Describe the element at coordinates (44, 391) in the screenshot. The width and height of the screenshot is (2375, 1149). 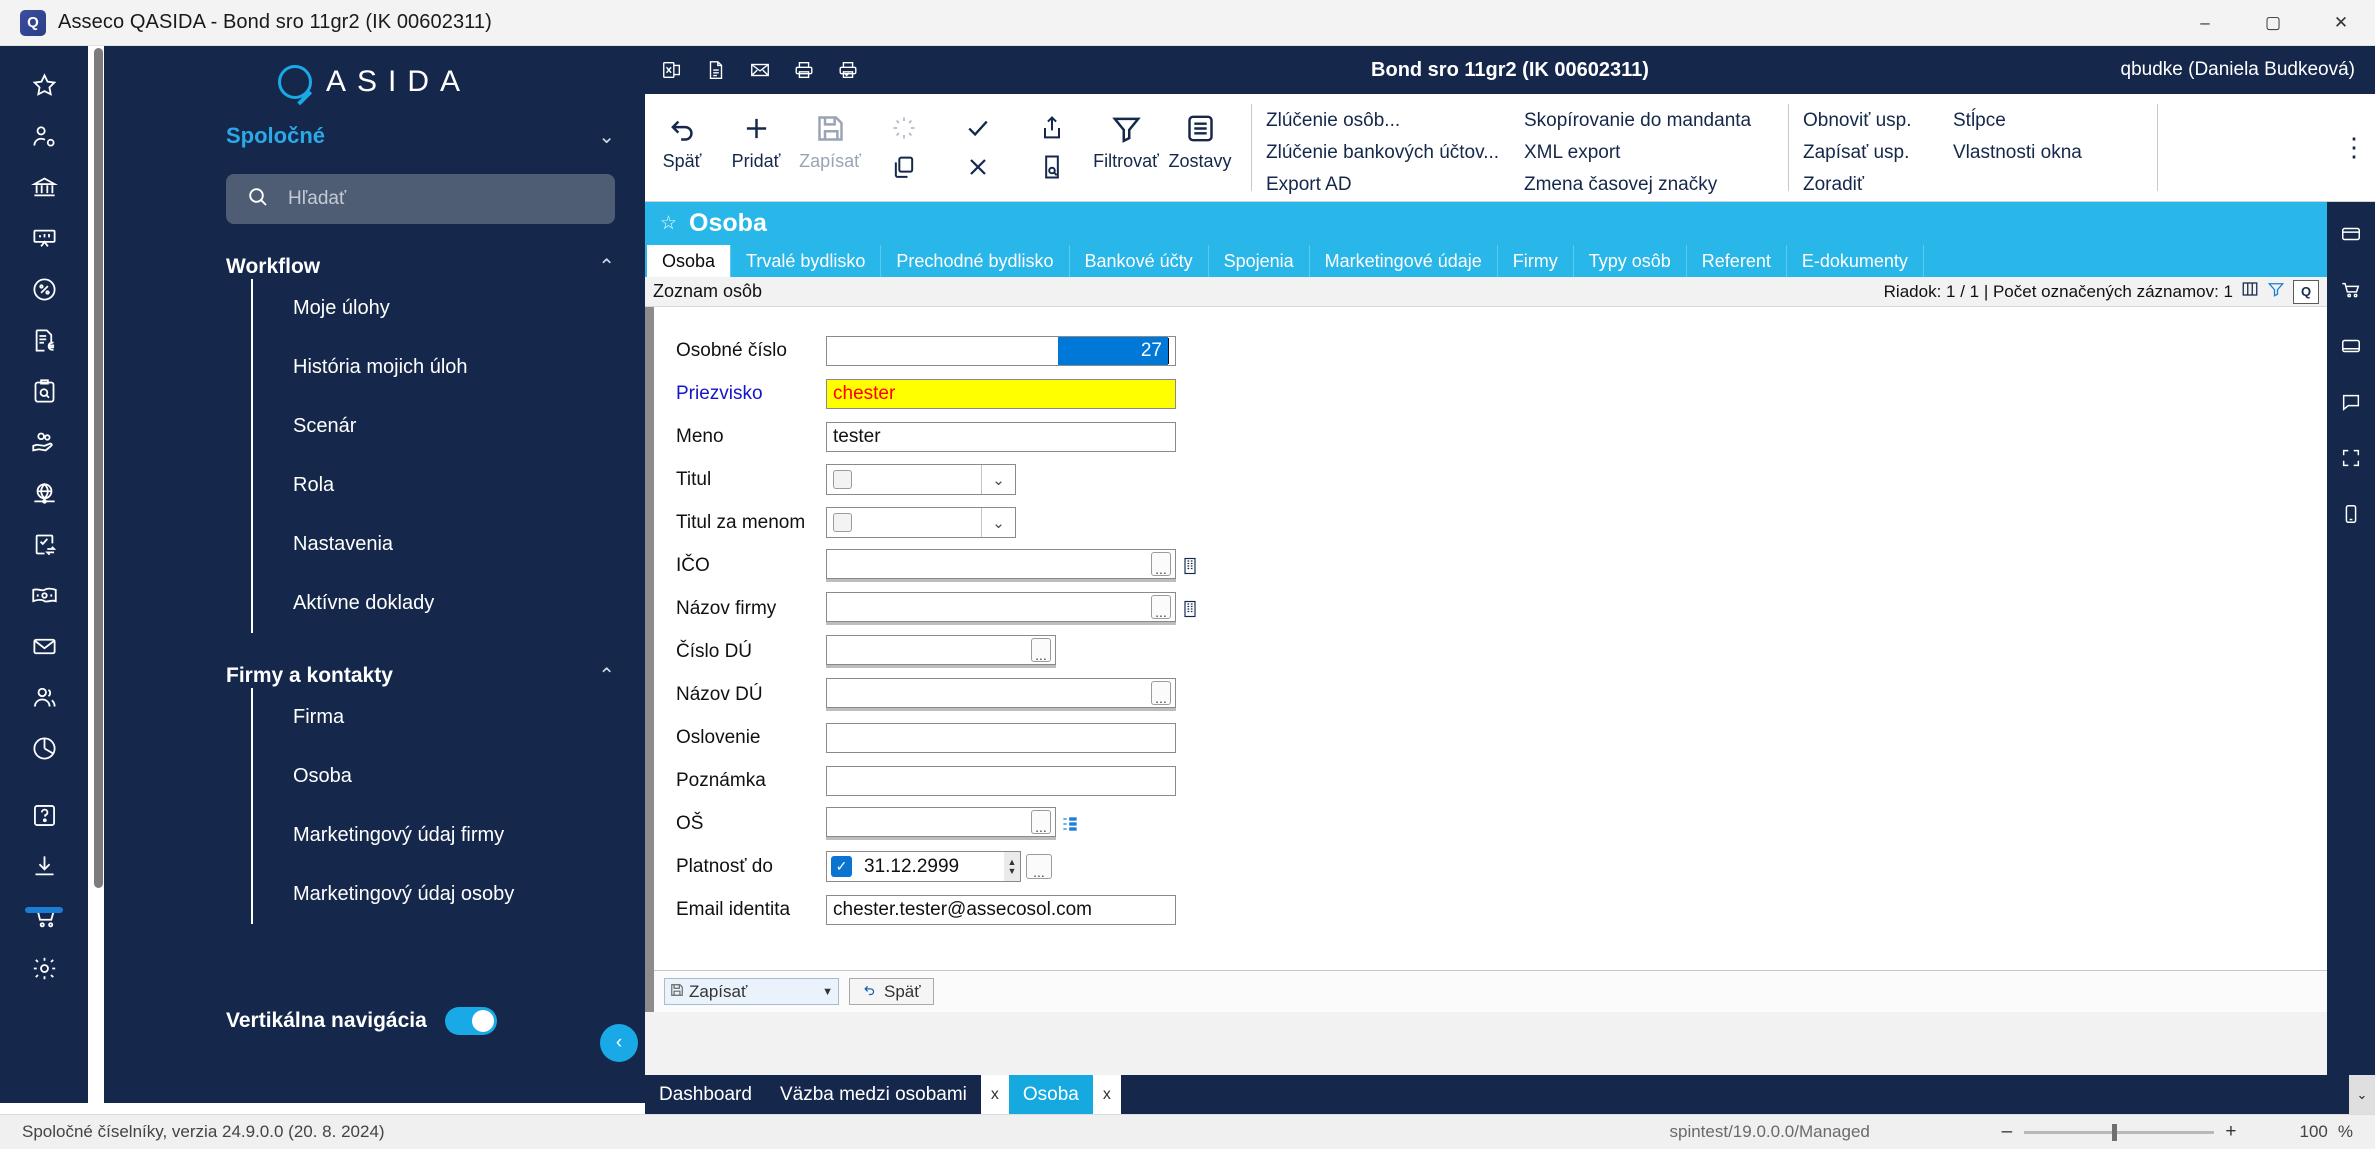
I see `clipboard-search-icon` at that location.